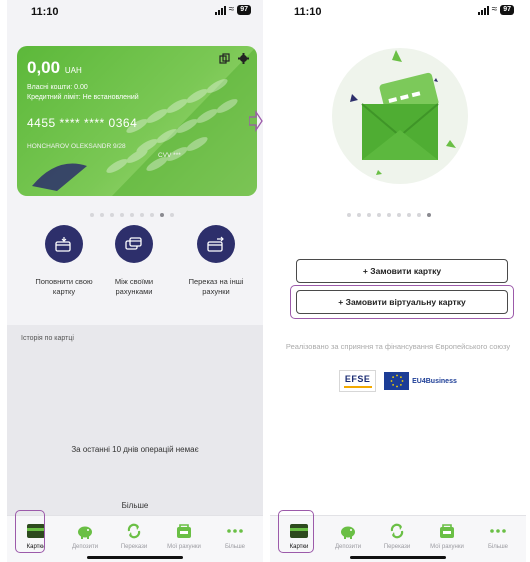  I want to click on between-accounts-action: Між своїми рахунками, so click(134, 261).